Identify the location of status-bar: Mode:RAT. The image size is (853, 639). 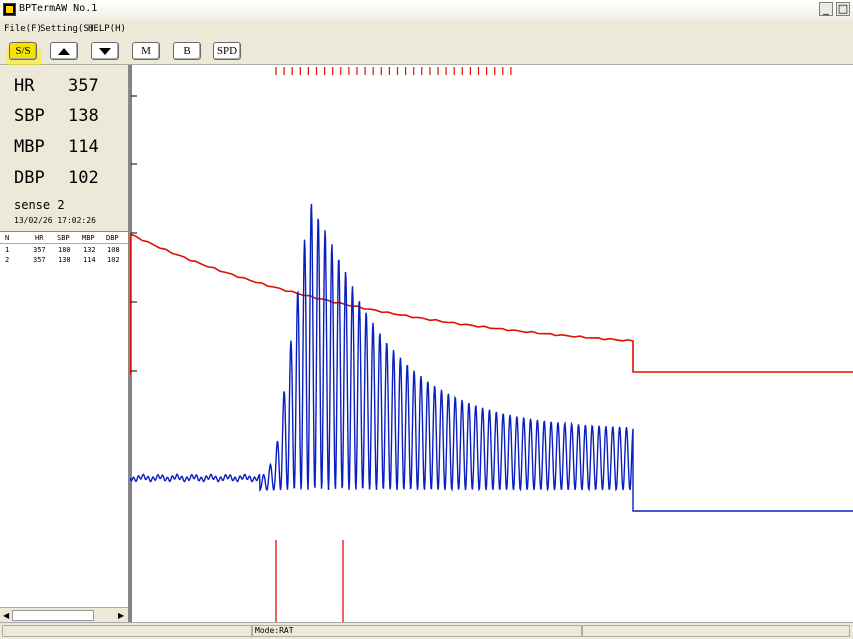
(426, 630).